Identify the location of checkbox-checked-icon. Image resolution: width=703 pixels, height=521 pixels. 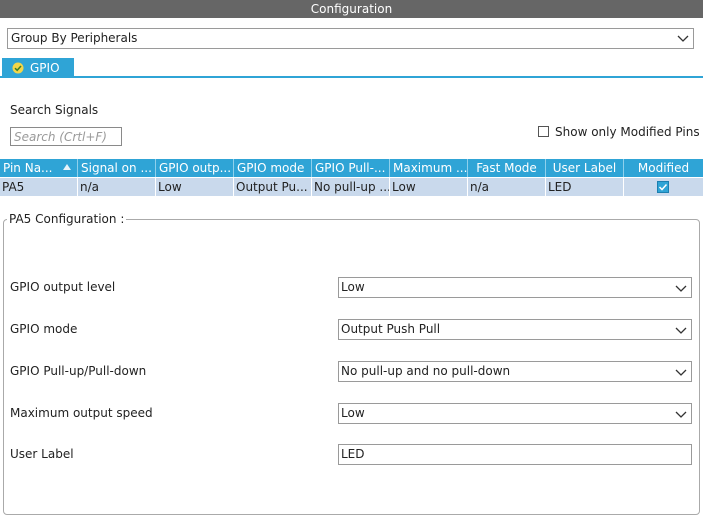
(663, 187).